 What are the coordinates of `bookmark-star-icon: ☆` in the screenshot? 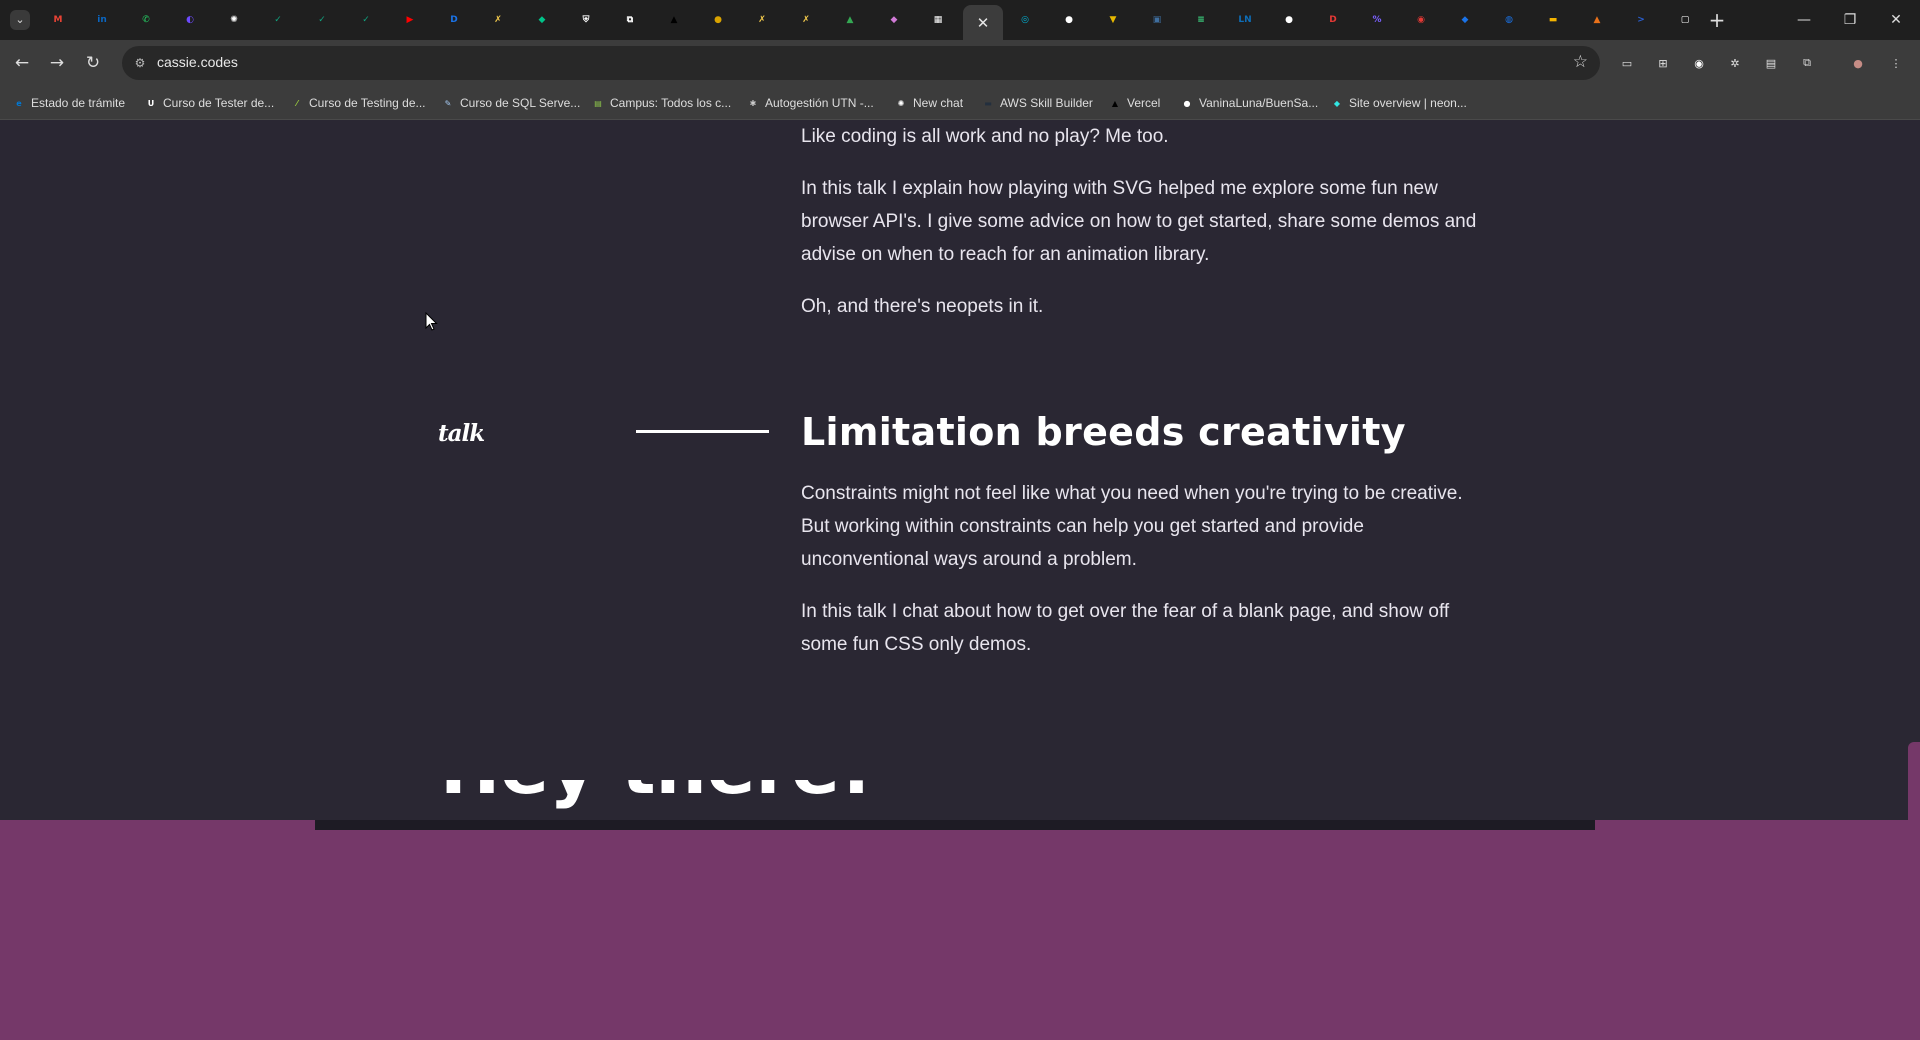 It's located at (1580, 62).